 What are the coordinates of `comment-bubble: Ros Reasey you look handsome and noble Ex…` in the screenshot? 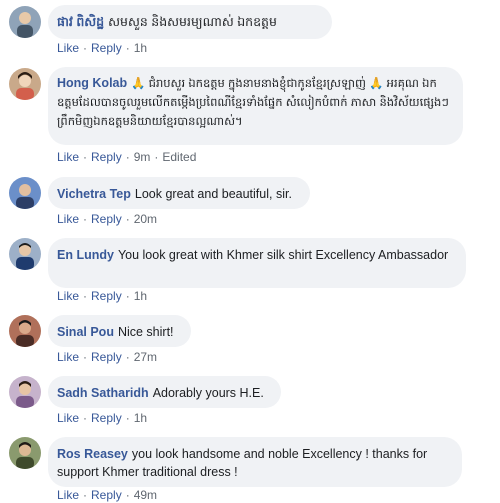 It's located at (255, 462).